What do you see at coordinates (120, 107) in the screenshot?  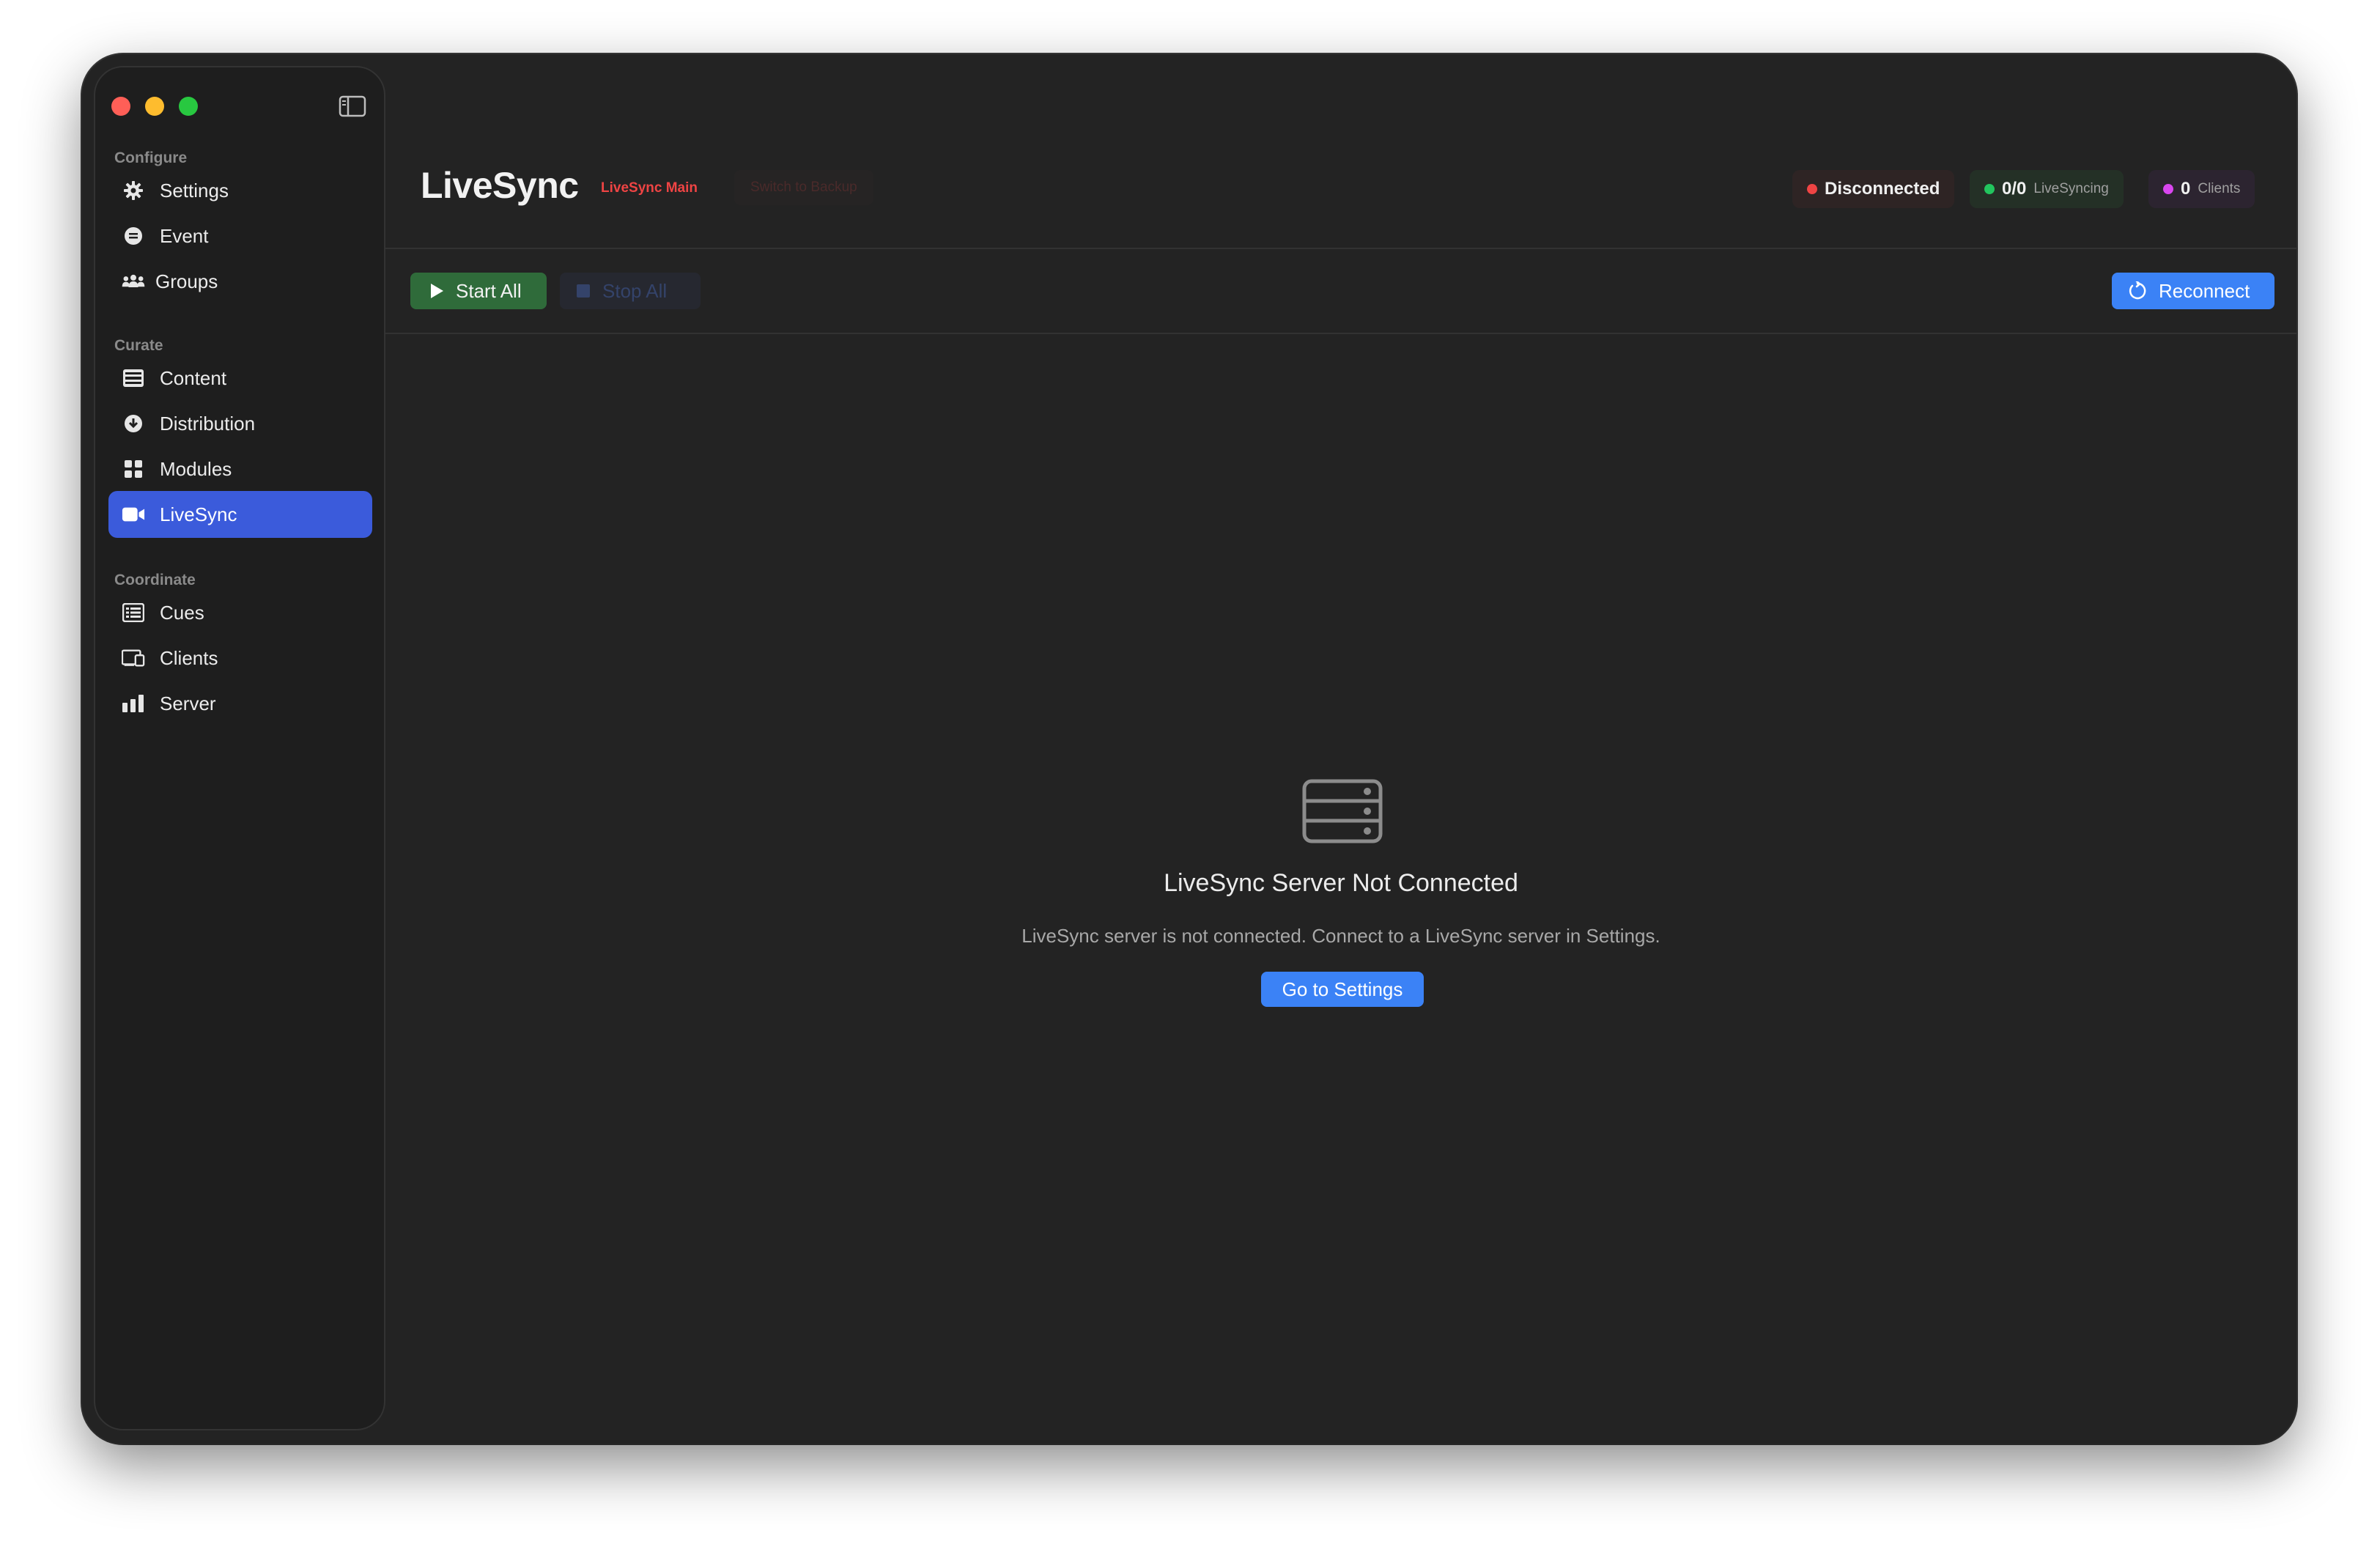 I see `close-window-button` at bounding box center [120, 107].